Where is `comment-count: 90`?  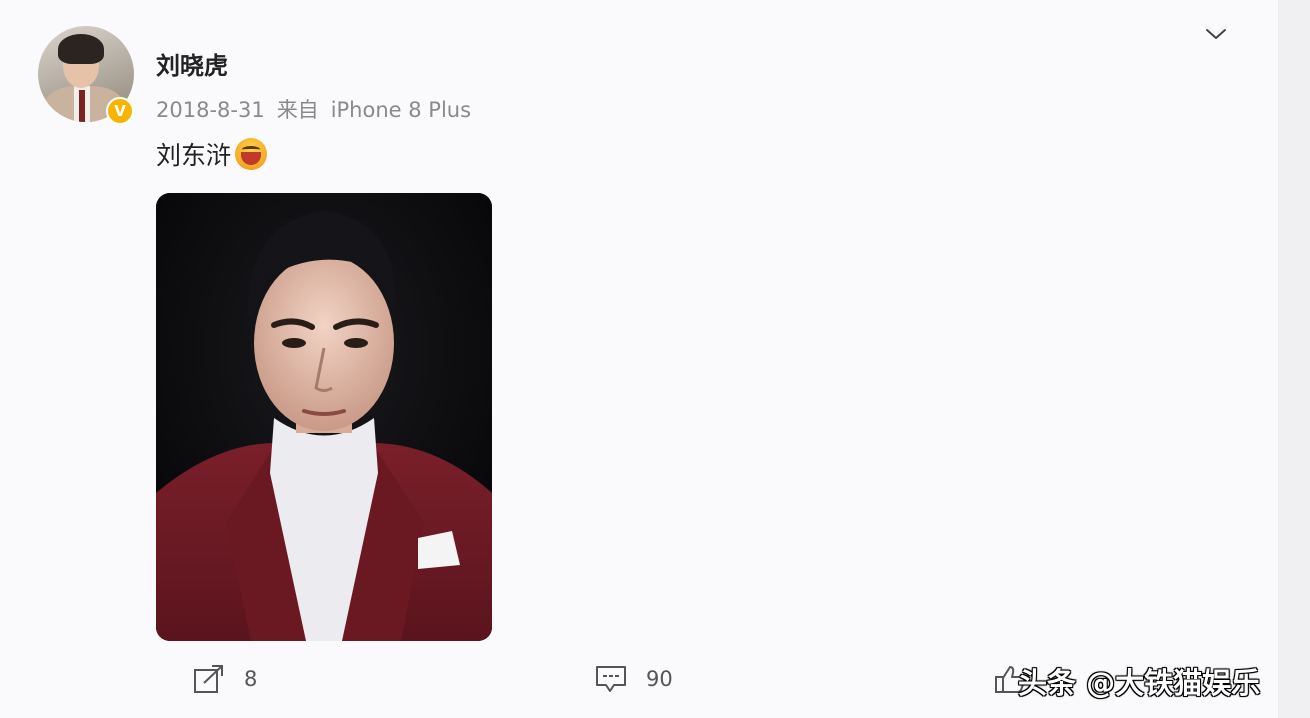
comment-count: 90 is located at coordinates (659, 679).